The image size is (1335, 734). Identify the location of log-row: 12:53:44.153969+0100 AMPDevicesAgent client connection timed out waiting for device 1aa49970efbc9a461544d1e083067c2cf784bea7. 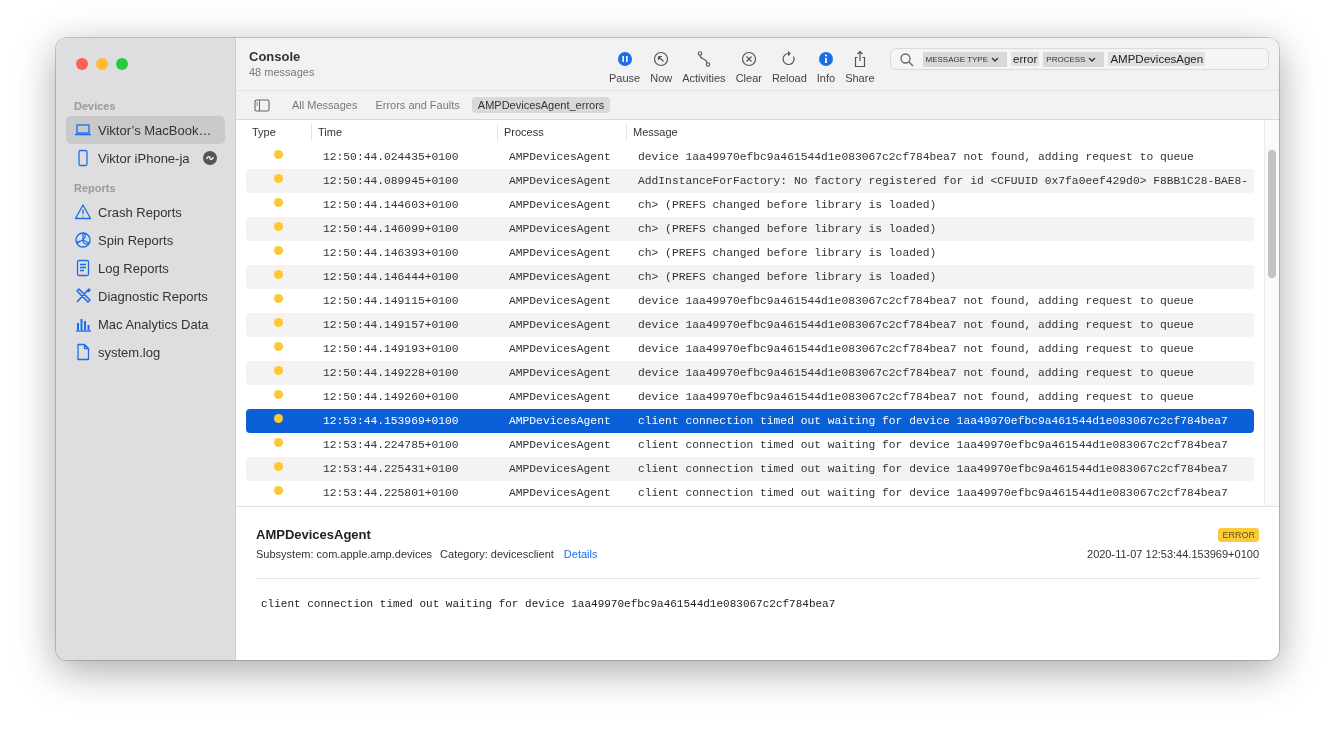
(750, 421).